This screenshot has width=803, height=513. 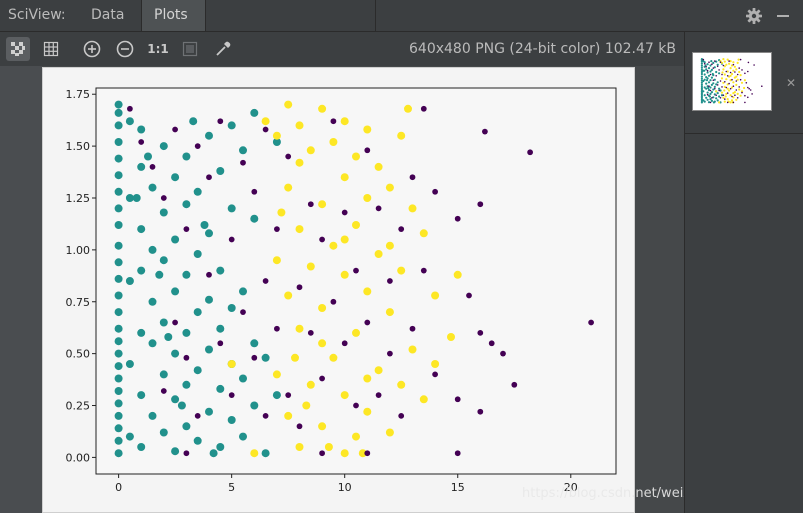 I want to click on tab-data: Data, so click(x=107, y=15).